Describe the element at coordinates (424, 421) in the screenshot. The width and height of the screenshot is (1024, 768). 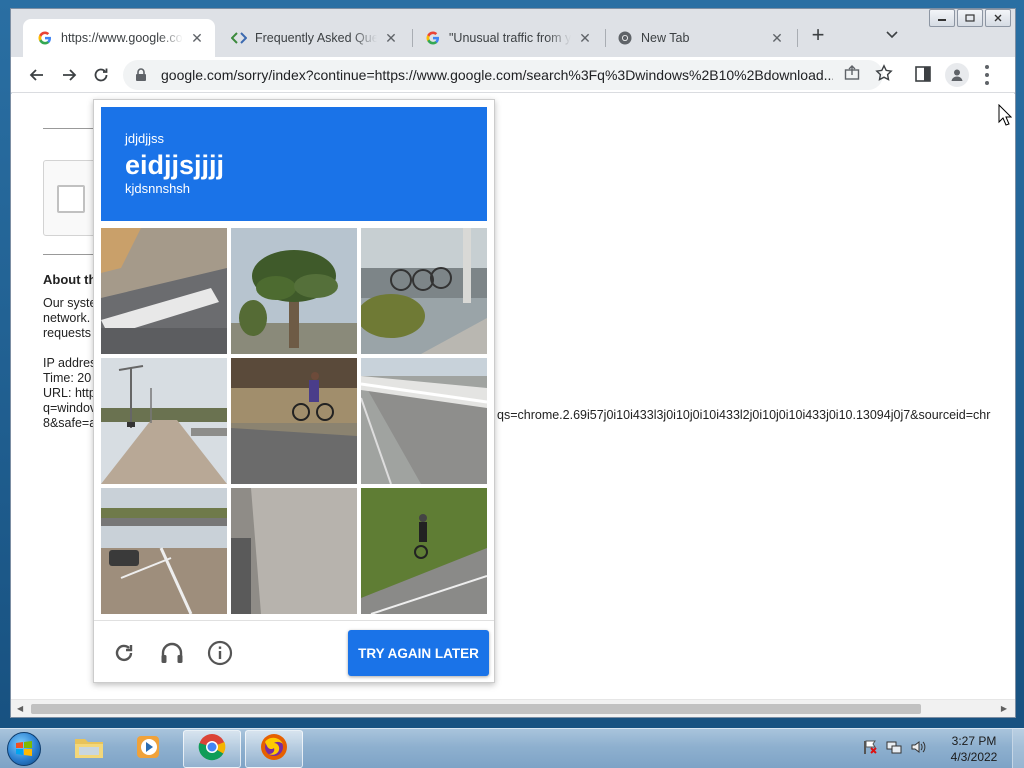
I see `bridge-railing-tile` at that location.